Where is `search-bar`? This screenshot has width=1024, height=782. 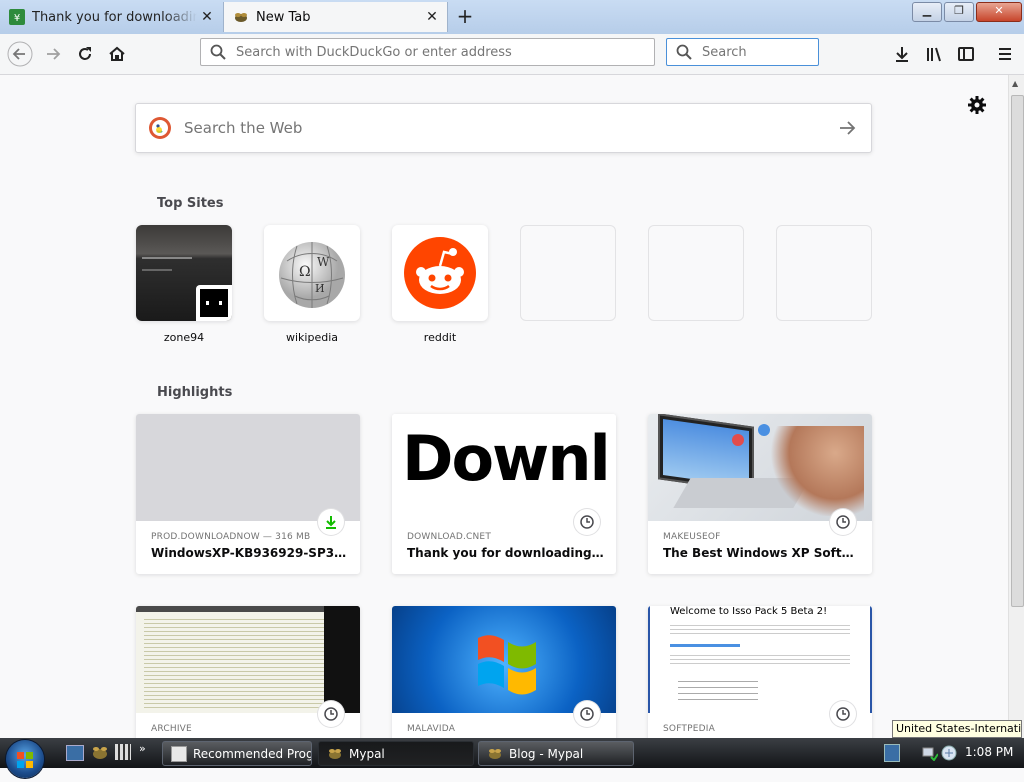
search-bar is located at coordinates (742, 52).